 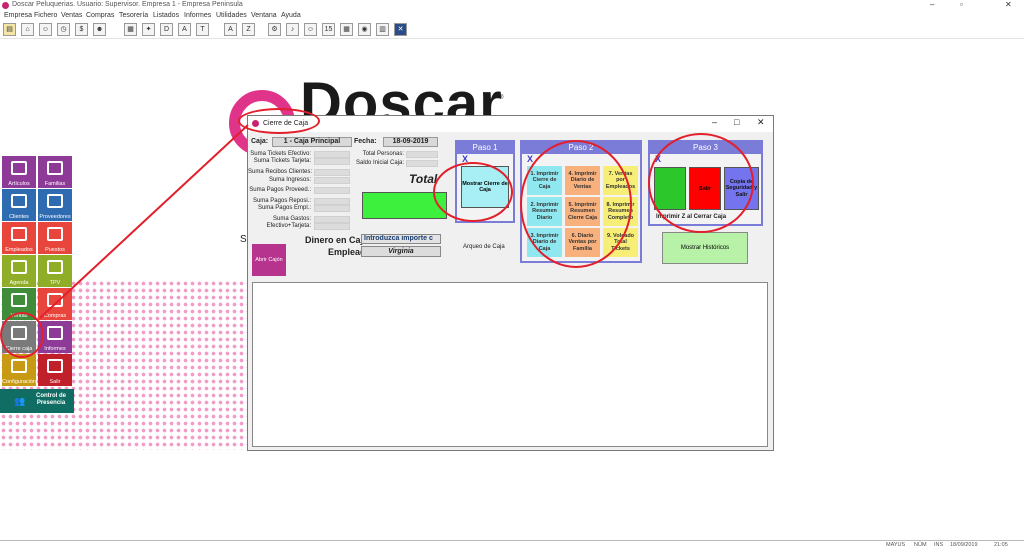 What do you see at coordinates (55, 217) in the screenshot?
I see `tile-label: Proveedores` at bounding box center [55, 217].